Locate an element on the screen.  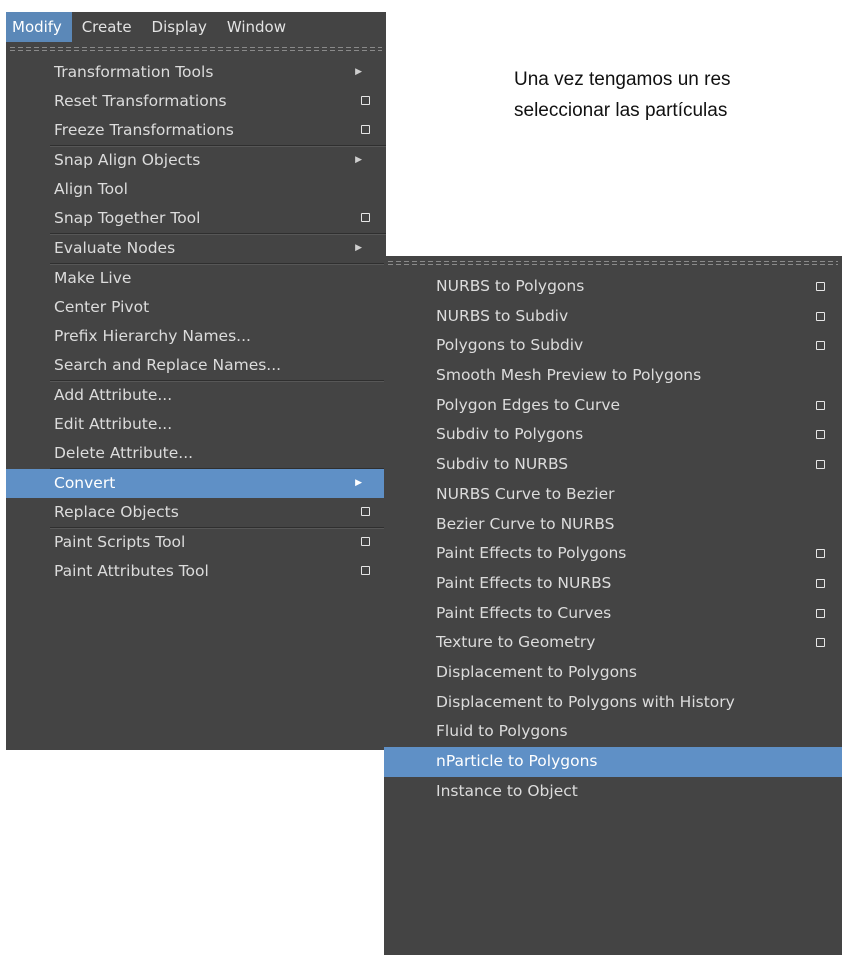
menu-window: Window is located at coordinates (256, 27).